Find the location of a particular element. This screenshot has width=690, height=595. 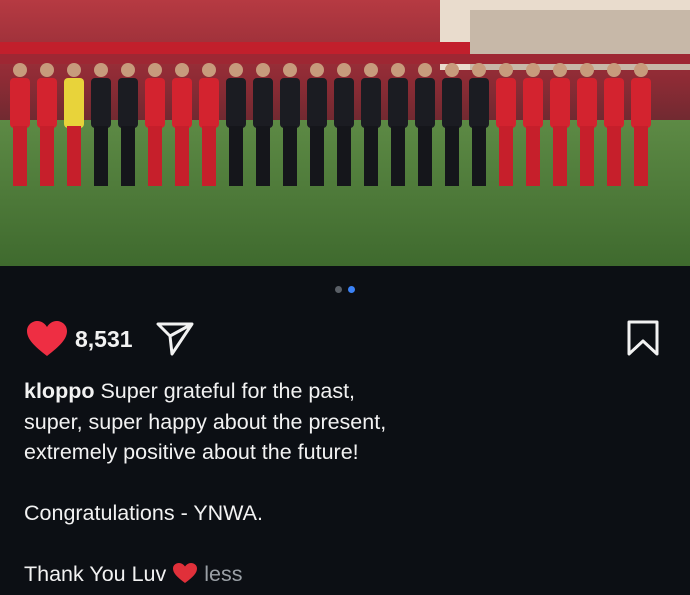

carousel-dot is located at coordinates (338, 289).